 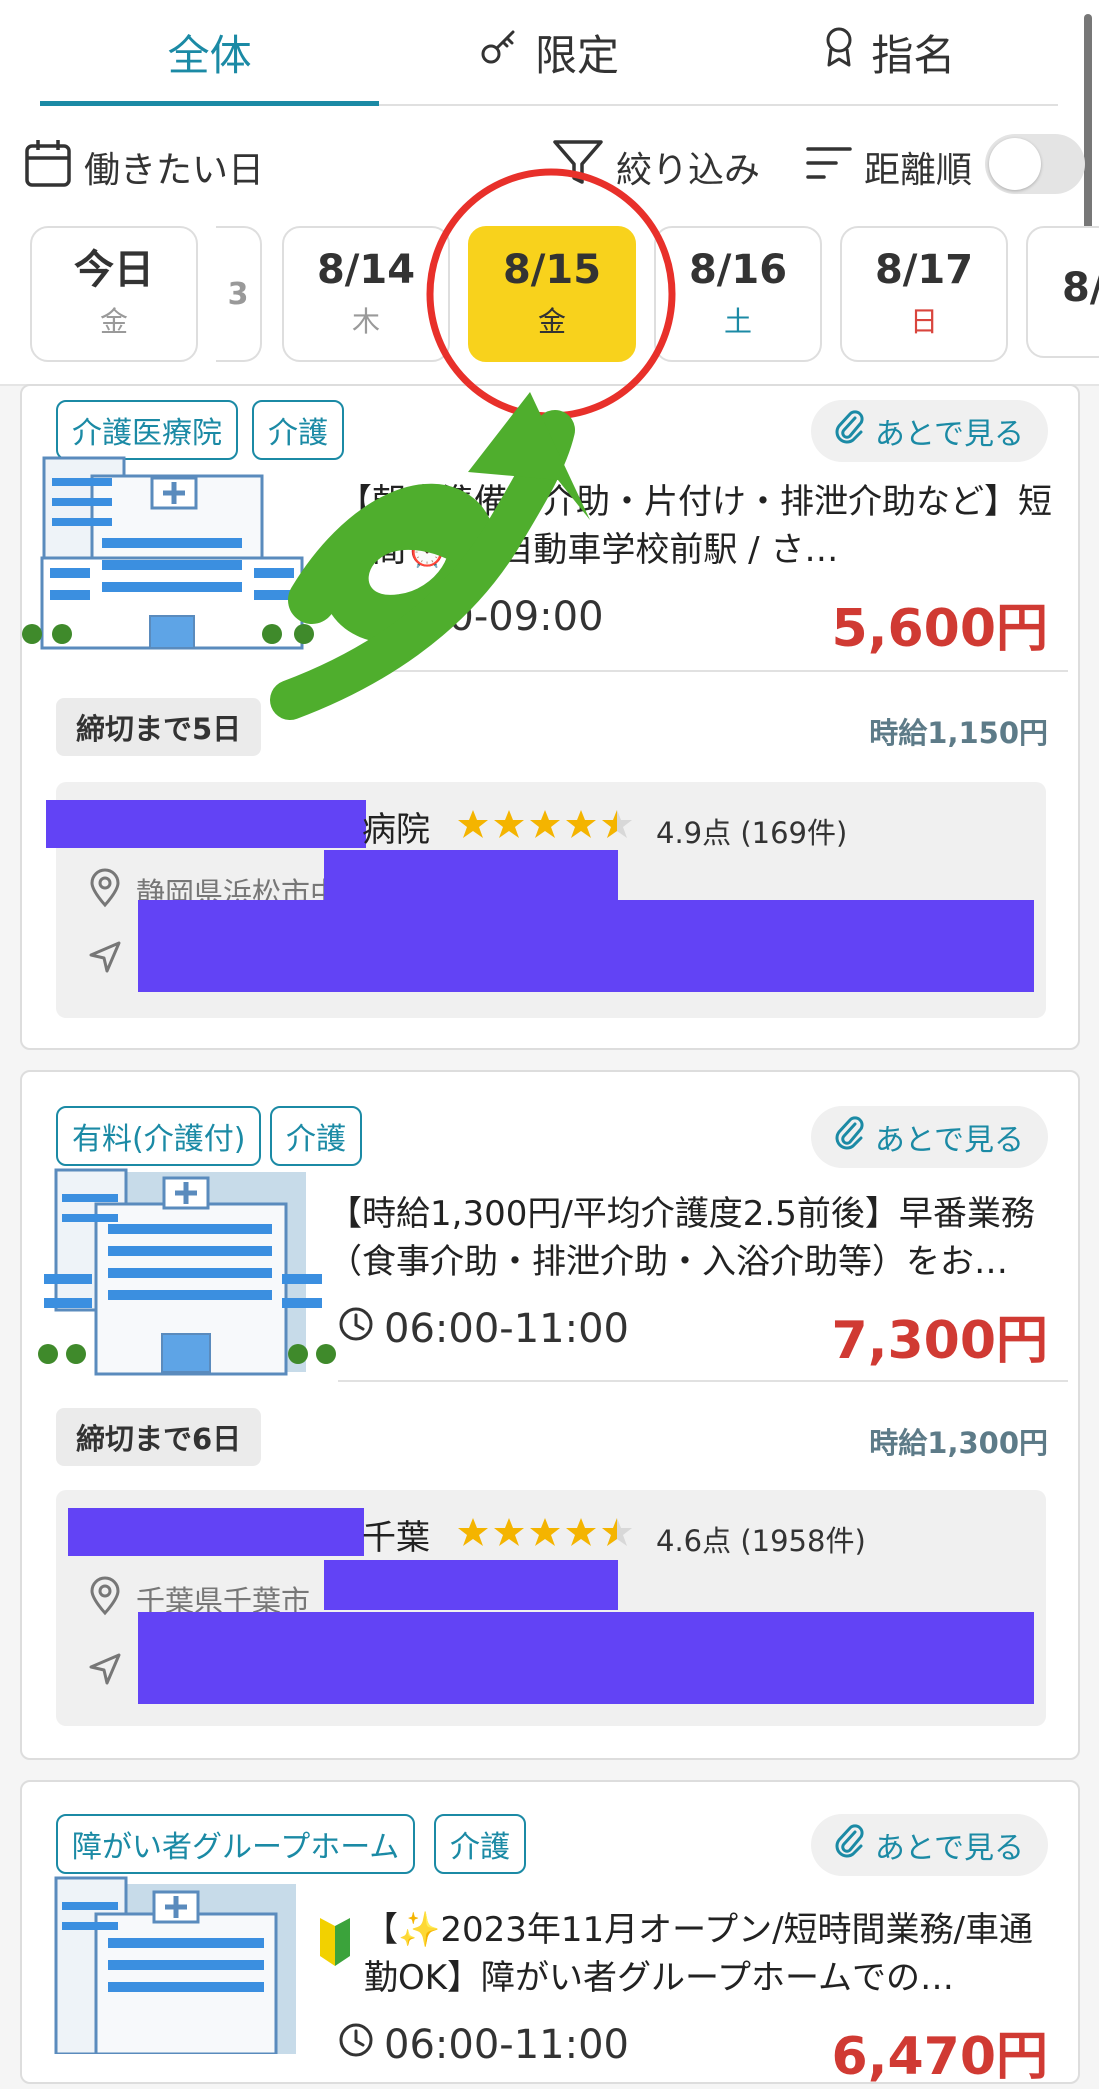 What do you see at coordinates (958, 733) in the screenshot?
I see `hourly-wage: 時給1,150円` at bounding box center [958, 733].